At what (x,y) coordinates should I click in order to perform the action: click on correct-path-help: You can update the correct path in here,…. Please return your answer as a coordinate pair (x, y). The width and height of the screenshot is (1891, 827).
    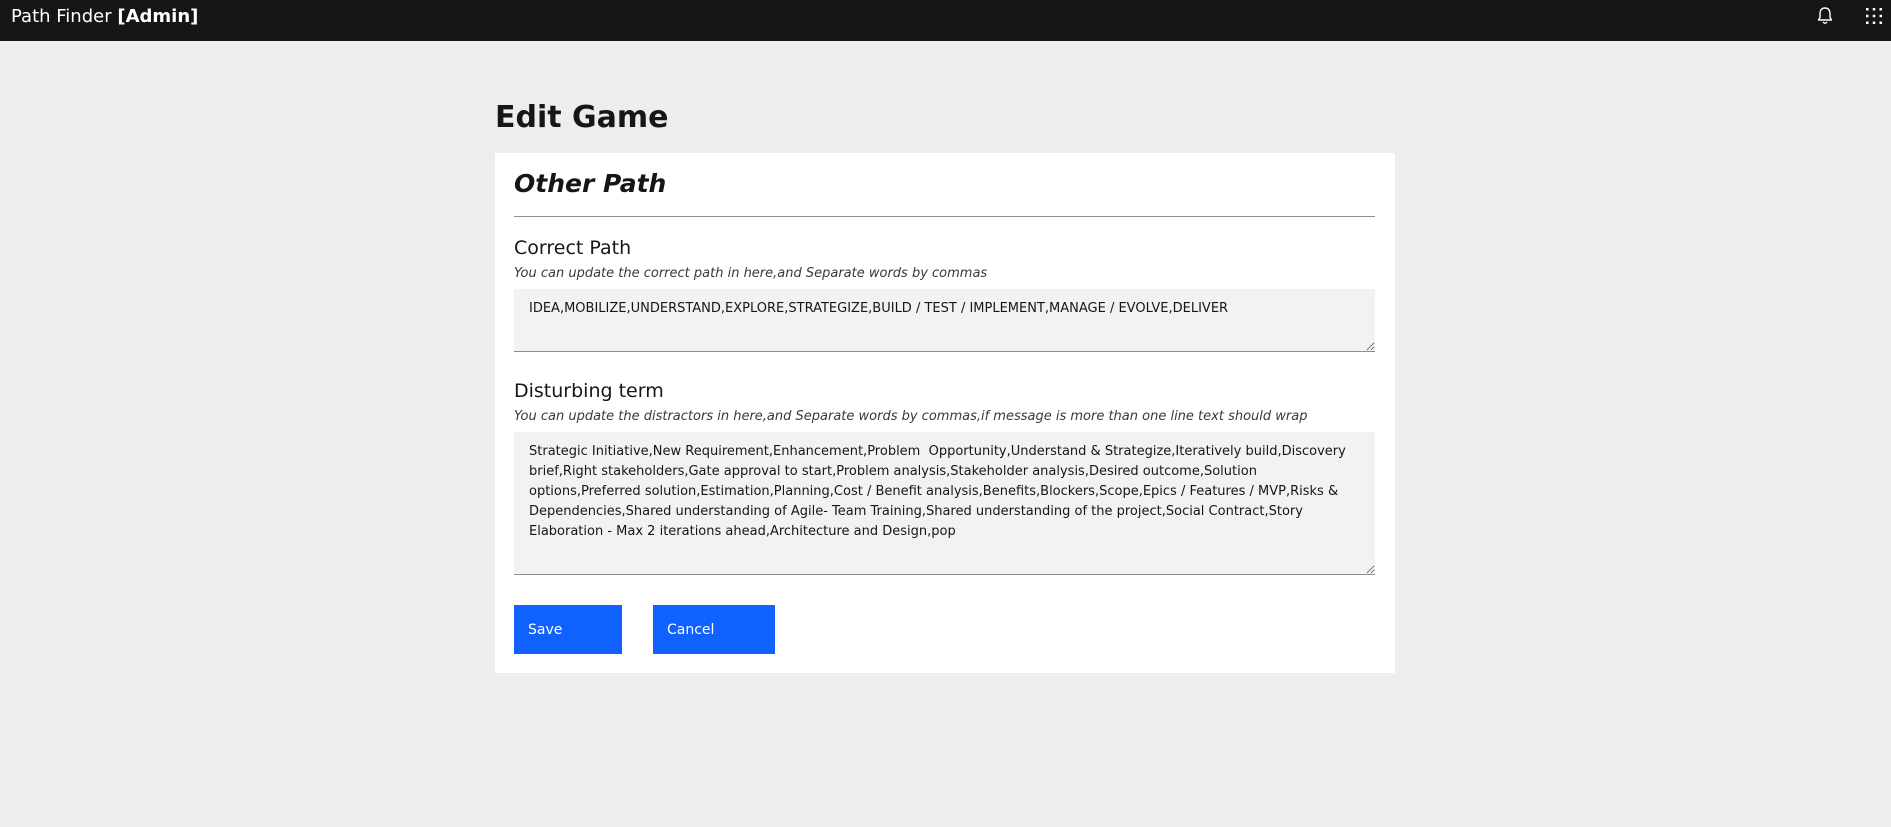
    Looking at the image, I should click on (751, 273).